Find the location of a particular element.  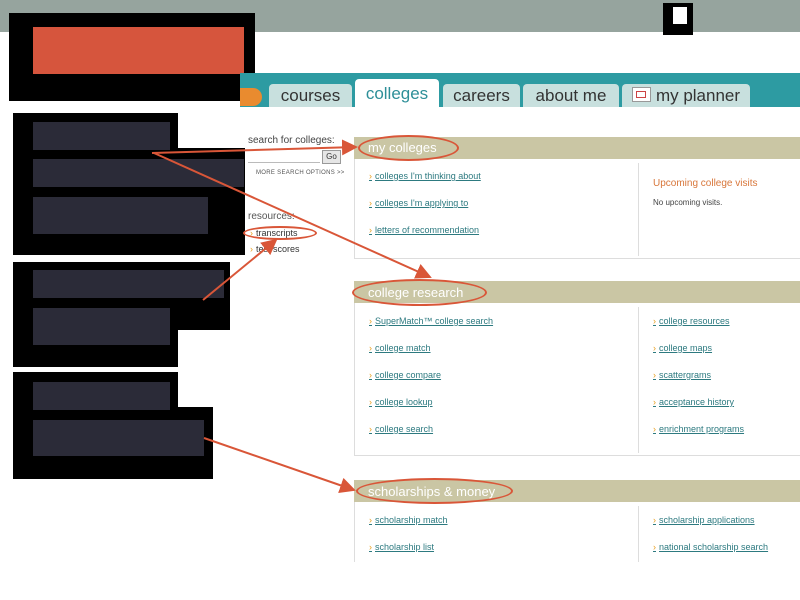

arrow-to-transcripts is located at coordinates (240, 269).